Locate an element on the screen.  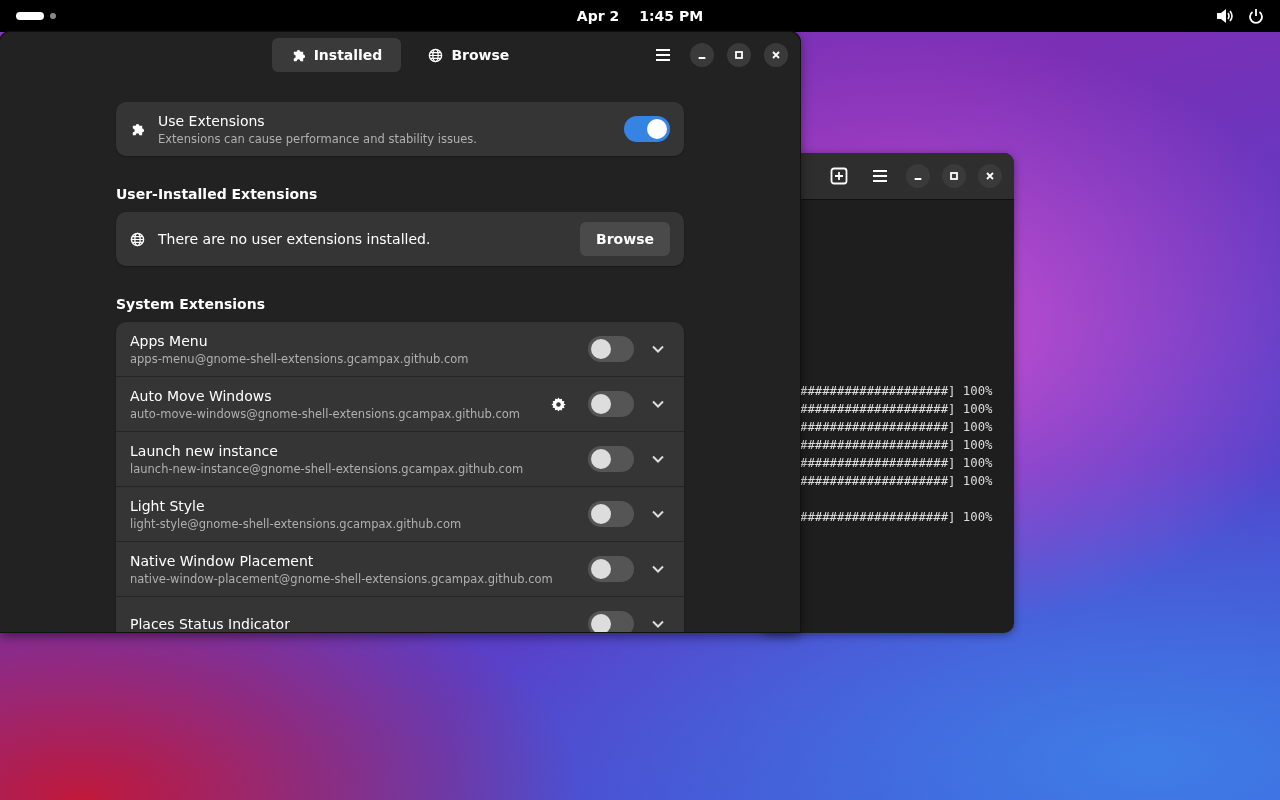
extension-name: Auto Move Windows is located at coordinates (201, 395).